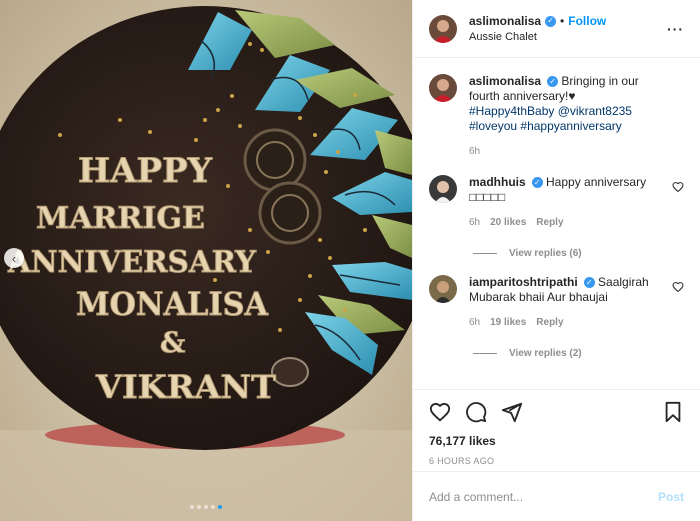  I want to click on carousel-indicator, so click(206, 507).